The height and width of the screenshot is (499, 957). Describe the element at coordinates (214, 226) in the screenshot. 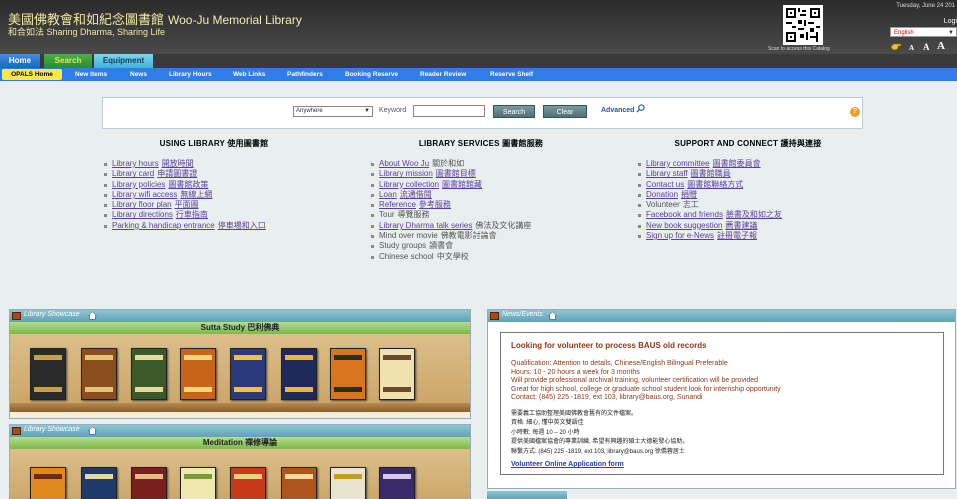

I see `list-item: Parking & handicap entrance 停車場和入口` at that location.